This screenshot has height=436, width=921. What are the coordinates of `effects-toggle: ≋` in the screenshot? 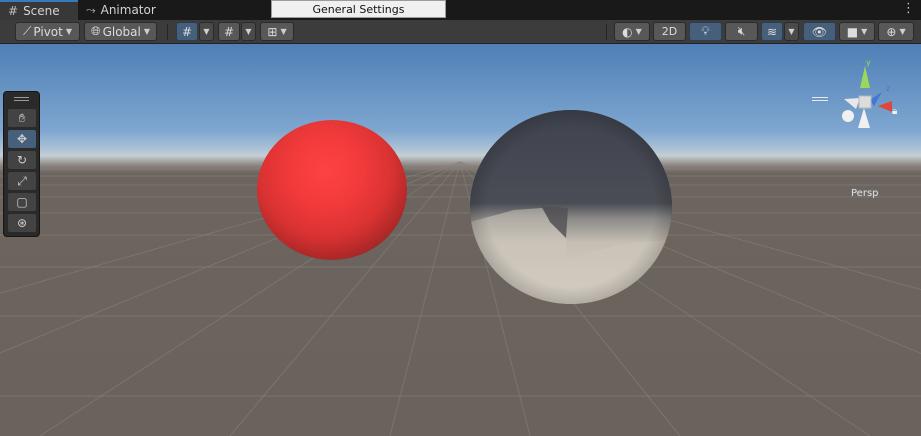 It's located at (772, 31).